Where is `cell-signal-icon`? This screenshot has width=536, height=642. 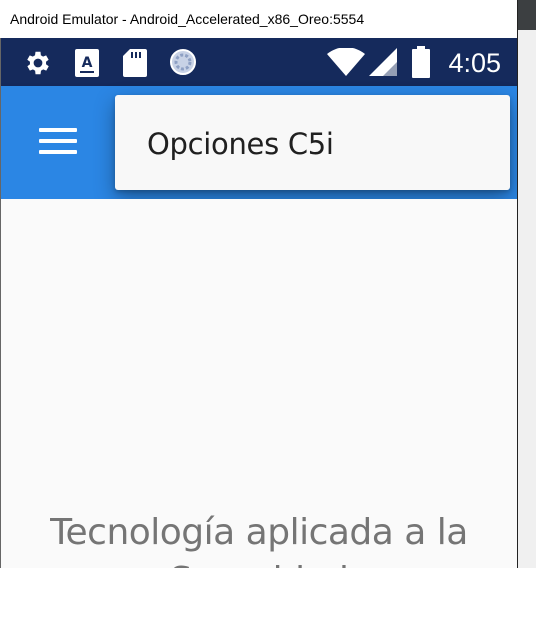 cell-signal-icon is located at coordinates (383, 64).